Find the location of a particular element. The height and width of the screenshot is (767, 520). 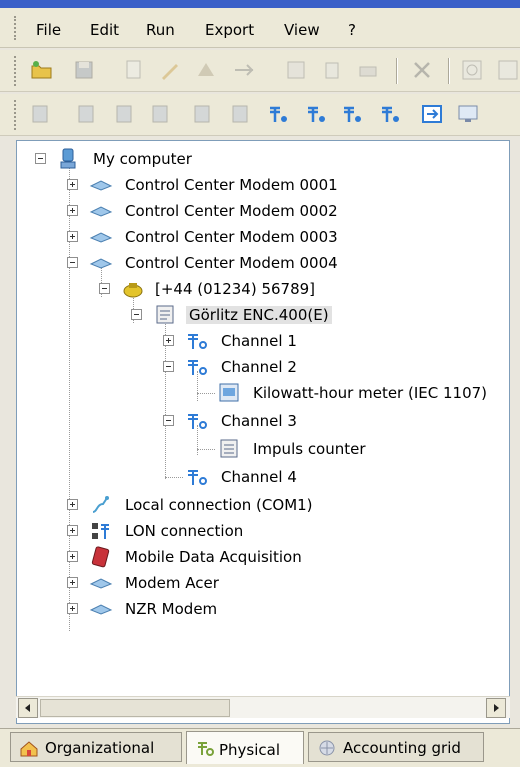

tree-label: Local connection (COM1) is located at coordinates (219, 505).